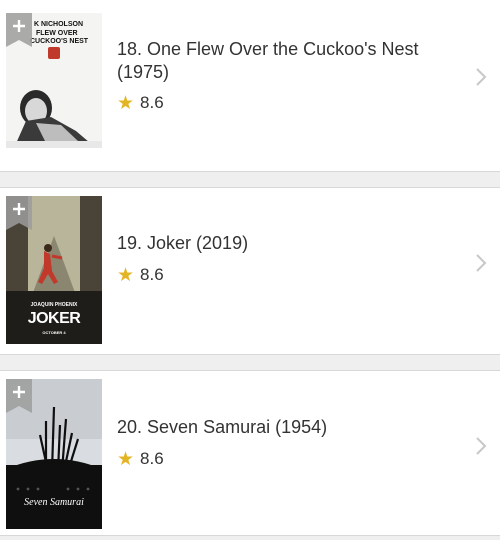 This screenshot has width=500, height=540. Describe the element at coordinates (287, 243) in the screenshot. I see `movie-title: 19. Joker (2019)` at that location.